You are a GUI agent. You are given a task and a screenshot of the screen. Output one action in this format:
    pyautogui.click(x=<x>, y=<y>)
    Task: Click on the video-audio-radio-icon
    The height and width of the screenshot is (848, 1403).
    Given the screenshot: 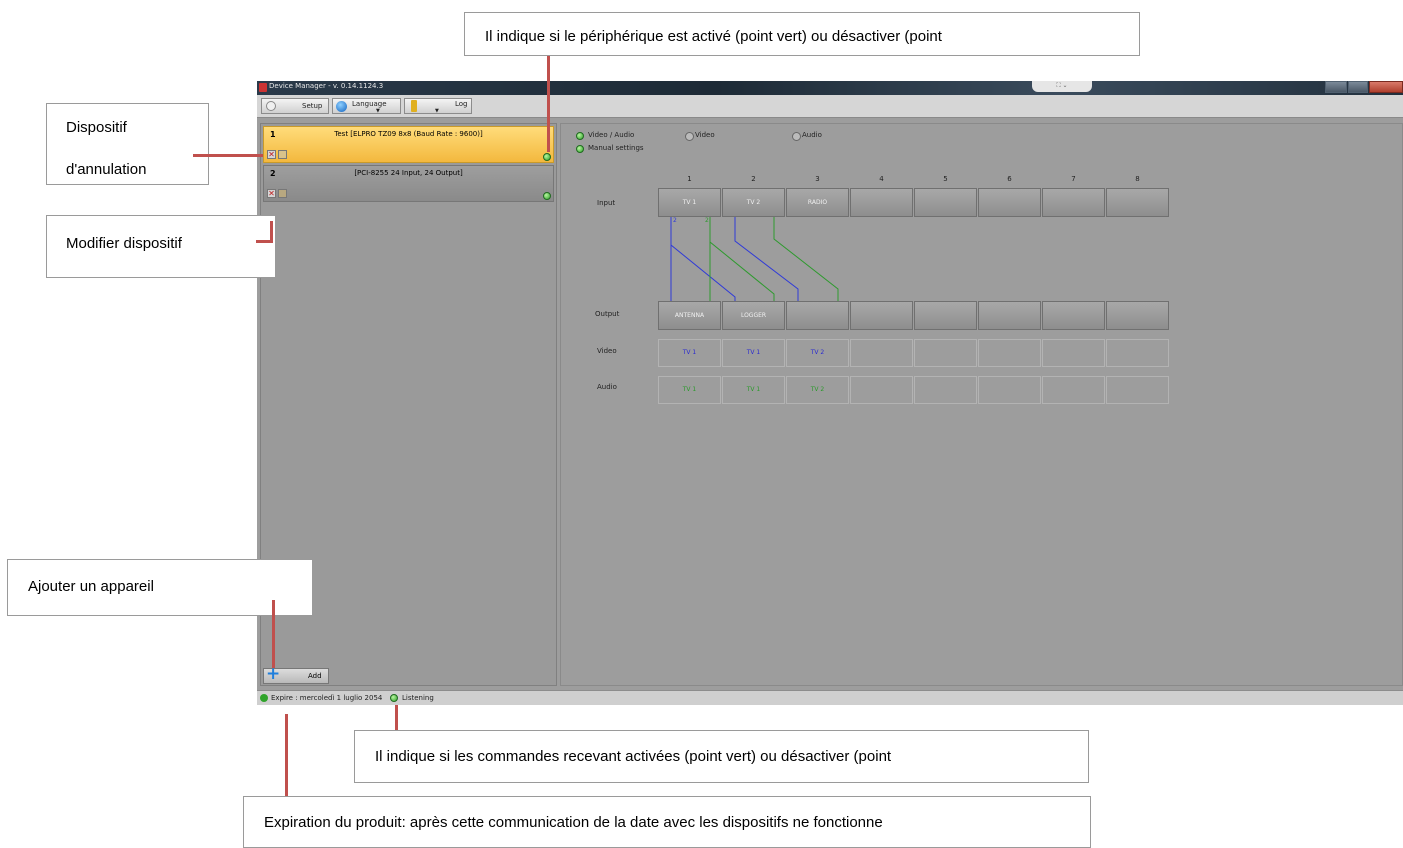 What is the action you would take?
    pyautogui.click(x=580, y=136)
    